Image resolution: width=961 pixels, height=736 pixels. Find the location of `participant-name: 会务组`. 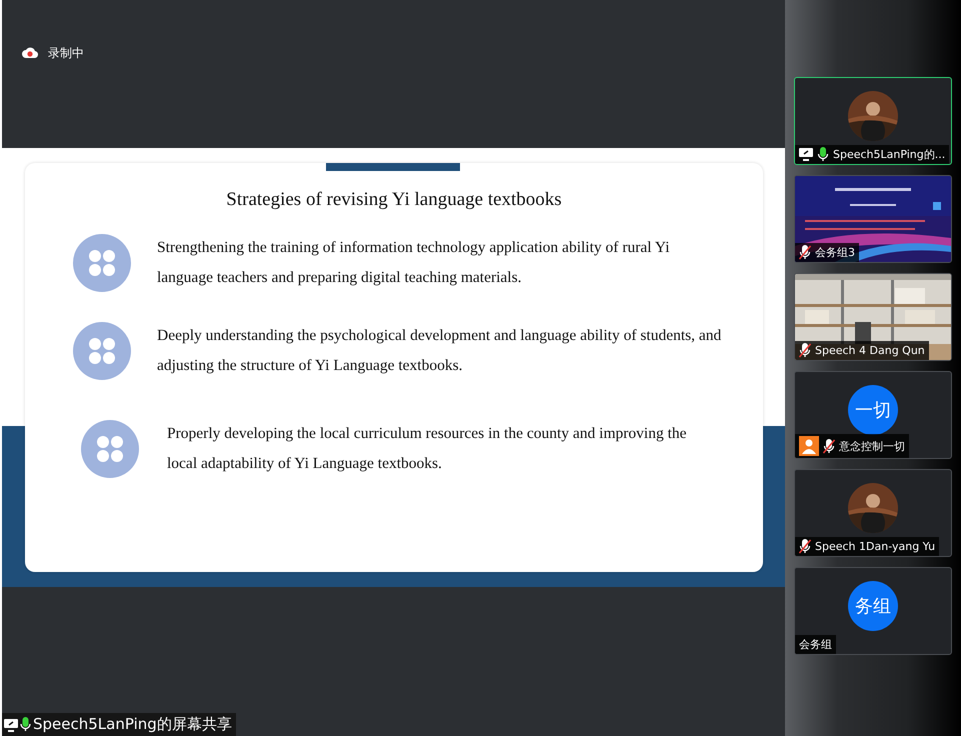

participant-name: 会务组 is located at coordinates (815, 644).